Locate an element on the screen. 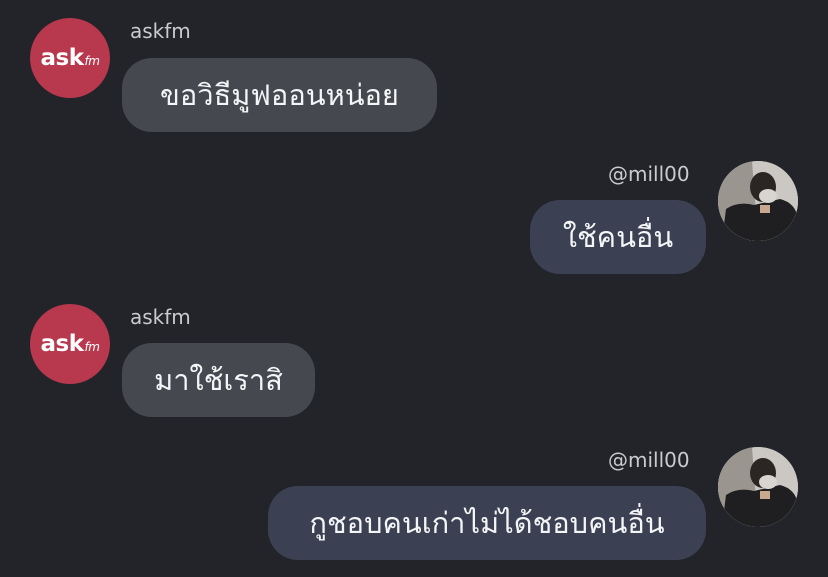 The width and height of the screenshot is (828, 577). message-bubble: กูชอบคนเก่าไม่ได้ชอบคนอื่น is located at coordinates (487, 523).